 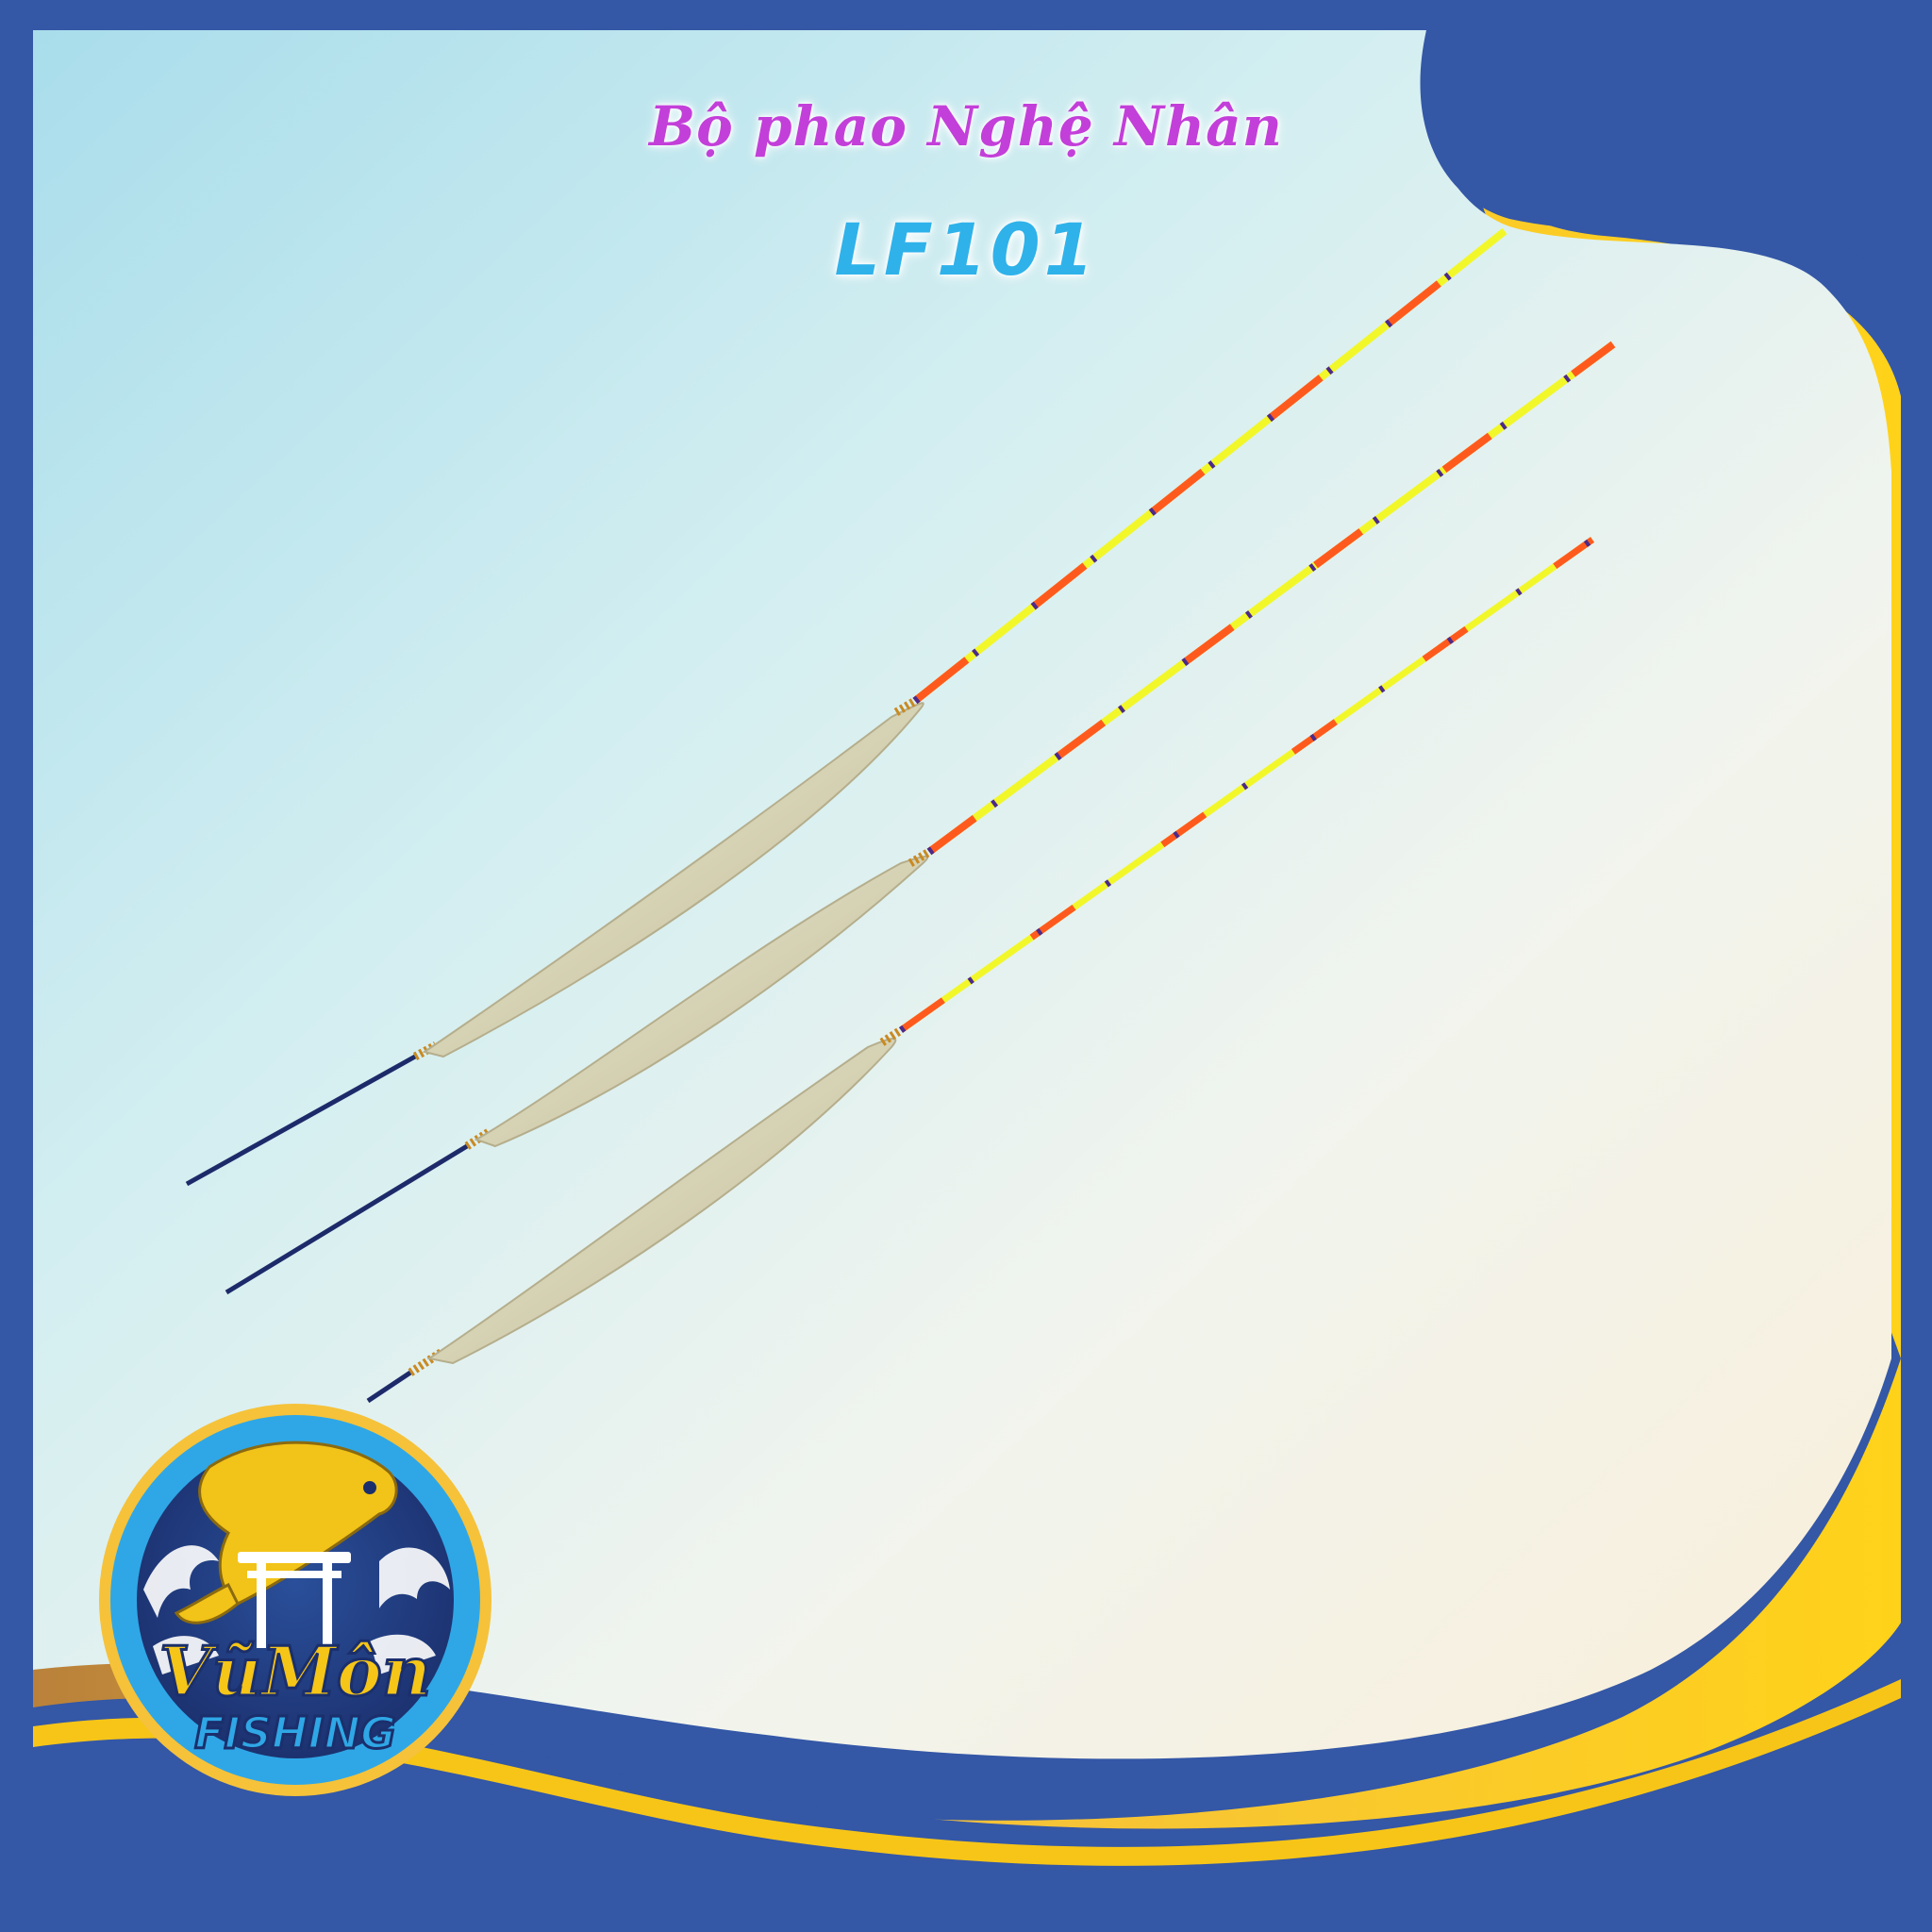 What do you see at coordinates (673, 880) in the screenshot?
I see `float-1-body` at bounding box center [673, 880].